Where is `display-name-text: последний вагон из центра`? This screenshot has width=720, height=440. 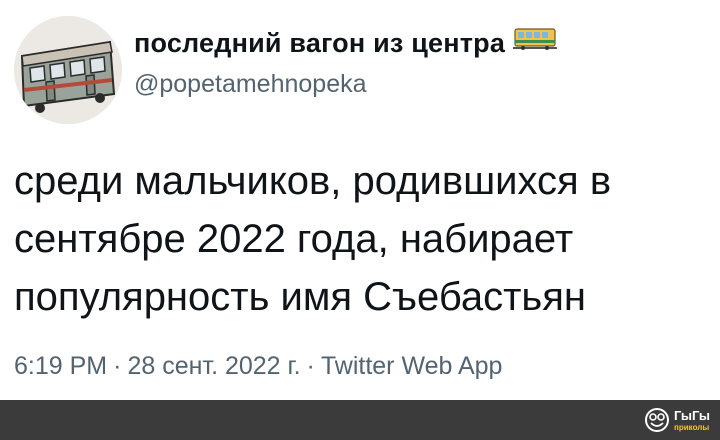
display-name-text: последний вагон из центра is located at coordinates (320, 43).